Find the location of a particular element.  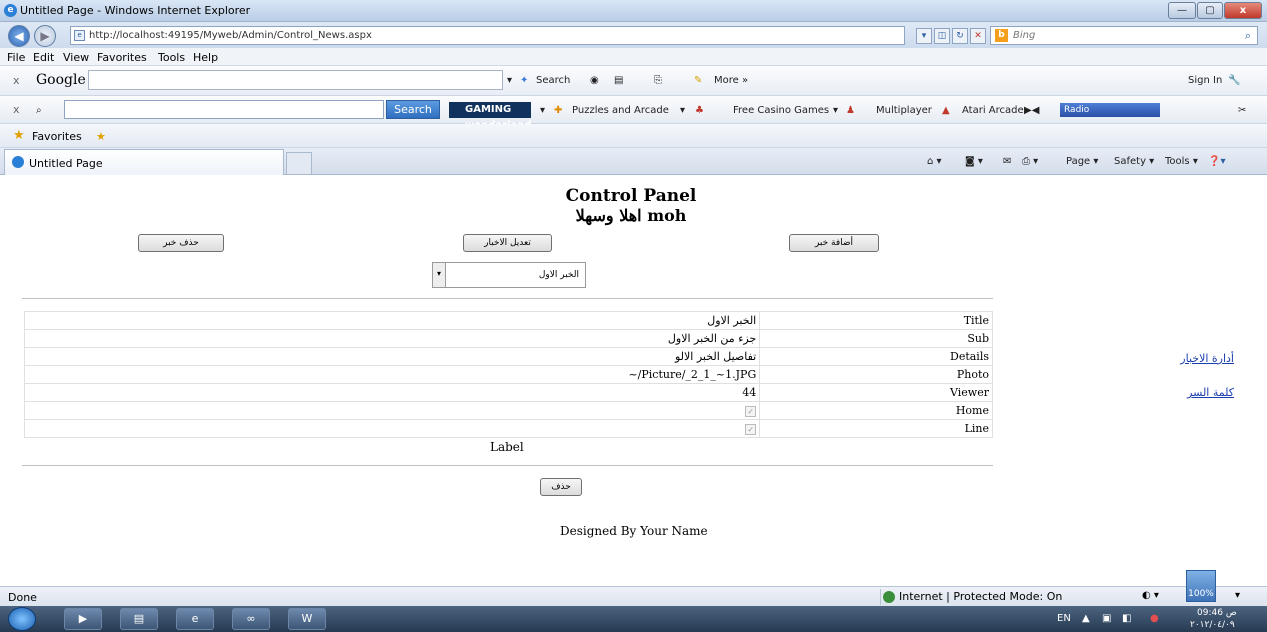

menu-help: Help is located at coordinates (205, 57).